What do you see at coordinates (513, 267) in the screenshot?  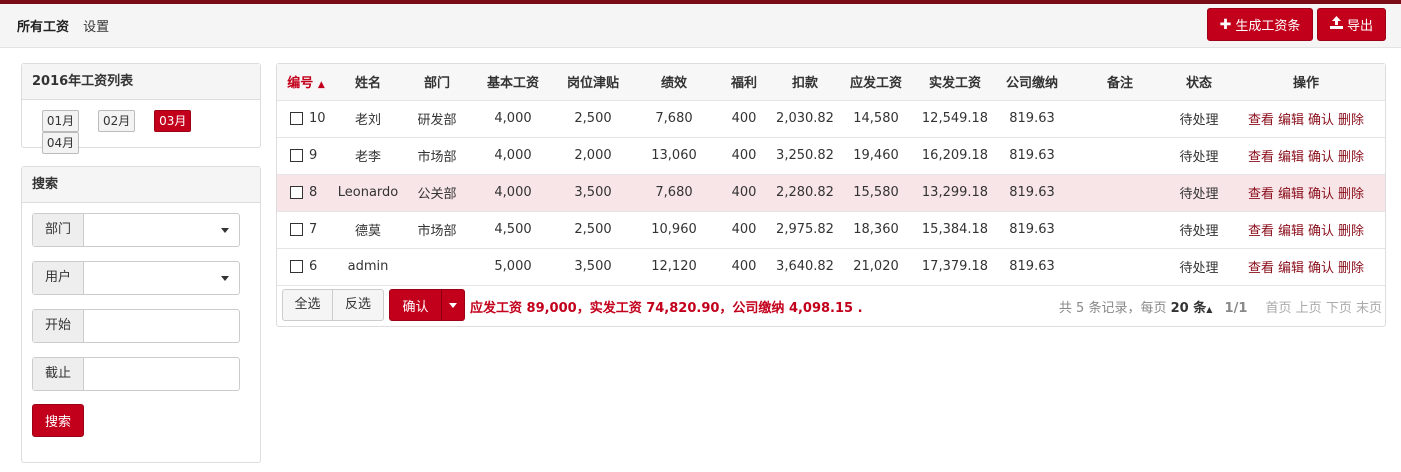 I see `base-cell: 5,000` at bounding box center [513, 267].